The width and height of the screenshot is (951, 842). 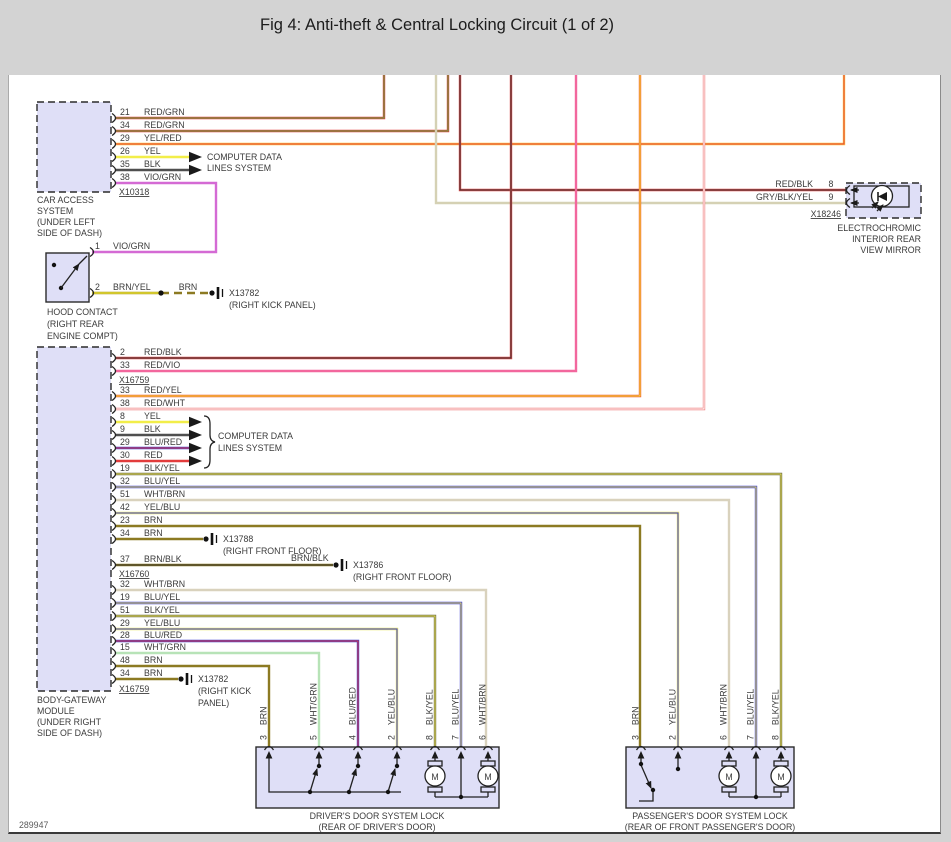 I want to click on car-access-system-block, so click(x=74, y=147).